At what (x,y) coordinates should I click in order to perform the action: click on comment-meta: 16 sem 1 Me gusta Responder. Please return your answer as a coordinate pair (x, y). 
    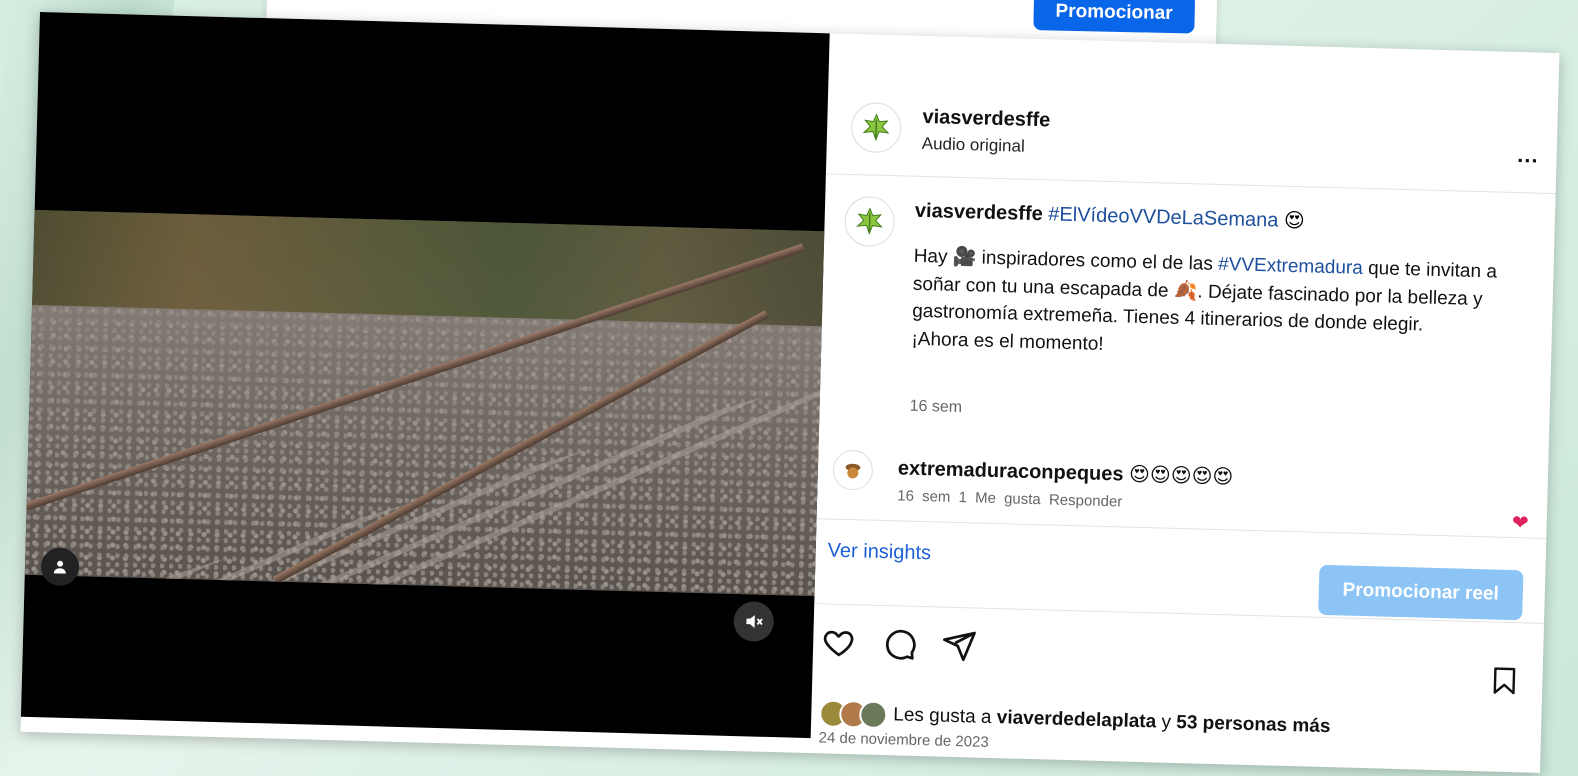
    Looking at the image, I should click on (1009, 499).